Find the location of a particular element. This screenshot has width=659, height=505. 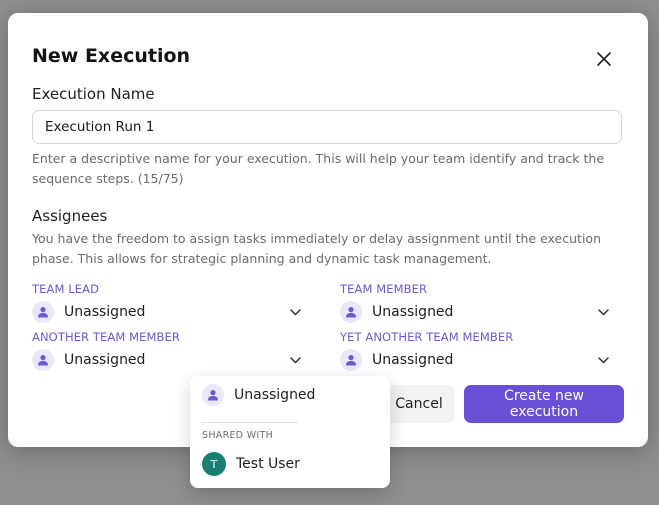

another-team-member-select: Unassigned is located at coordinates (167, 360).